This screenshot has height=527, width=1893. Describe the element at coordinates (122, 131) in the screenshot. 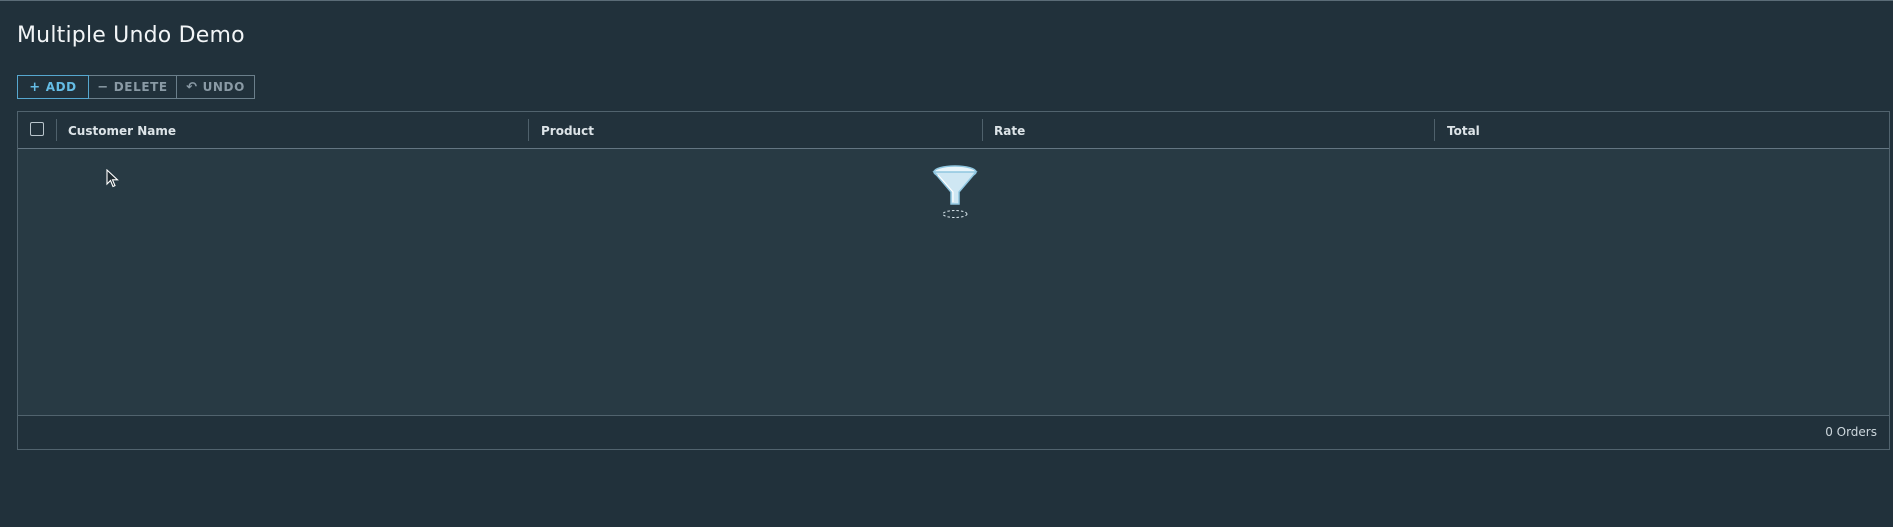

I see `column-header-customer-name: Customer Name` at that location.